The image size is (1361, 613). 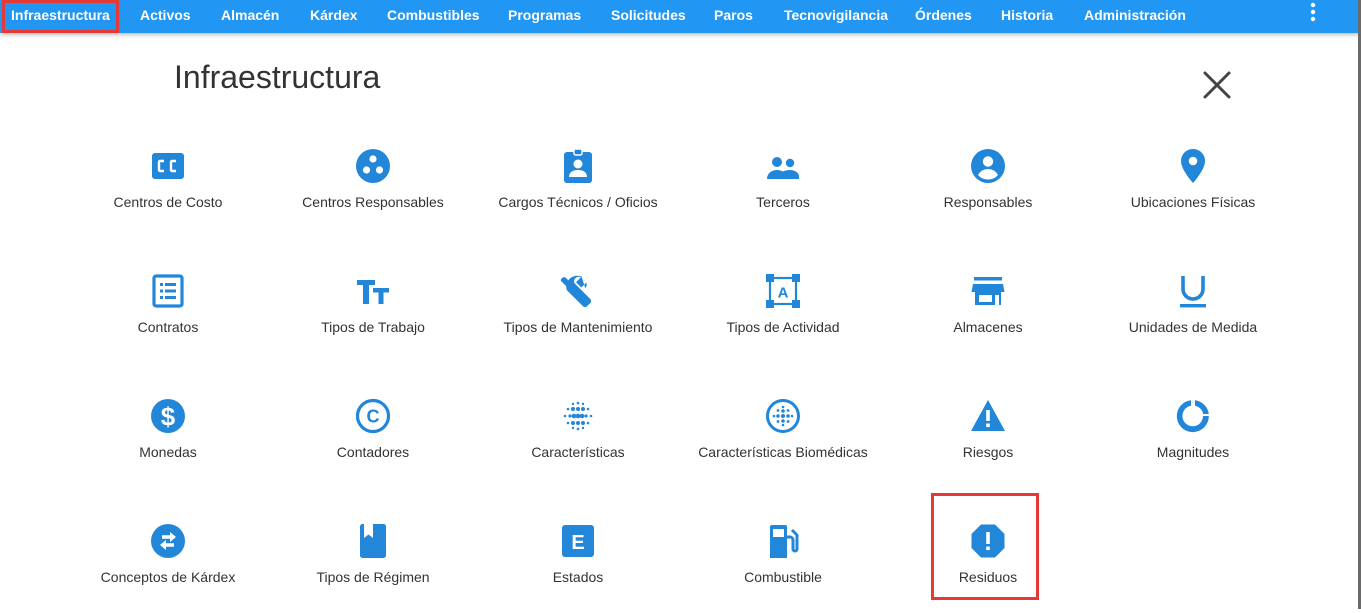 I want to click on tile-terceros: Terceros, so click(x=783, y=193).